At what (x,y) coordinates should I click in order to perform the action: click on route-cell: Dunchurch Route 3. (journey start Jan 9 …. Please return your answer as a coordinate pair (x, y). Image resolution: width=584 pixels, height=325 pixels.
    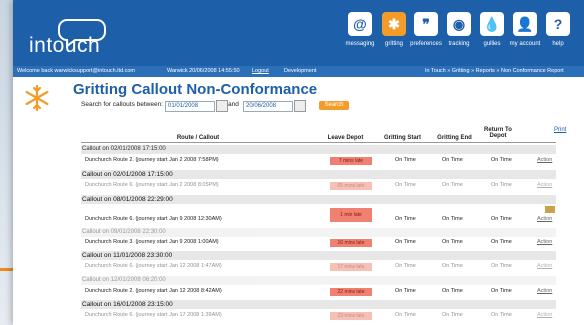
    Looking at the image, I should click on (152, 242).